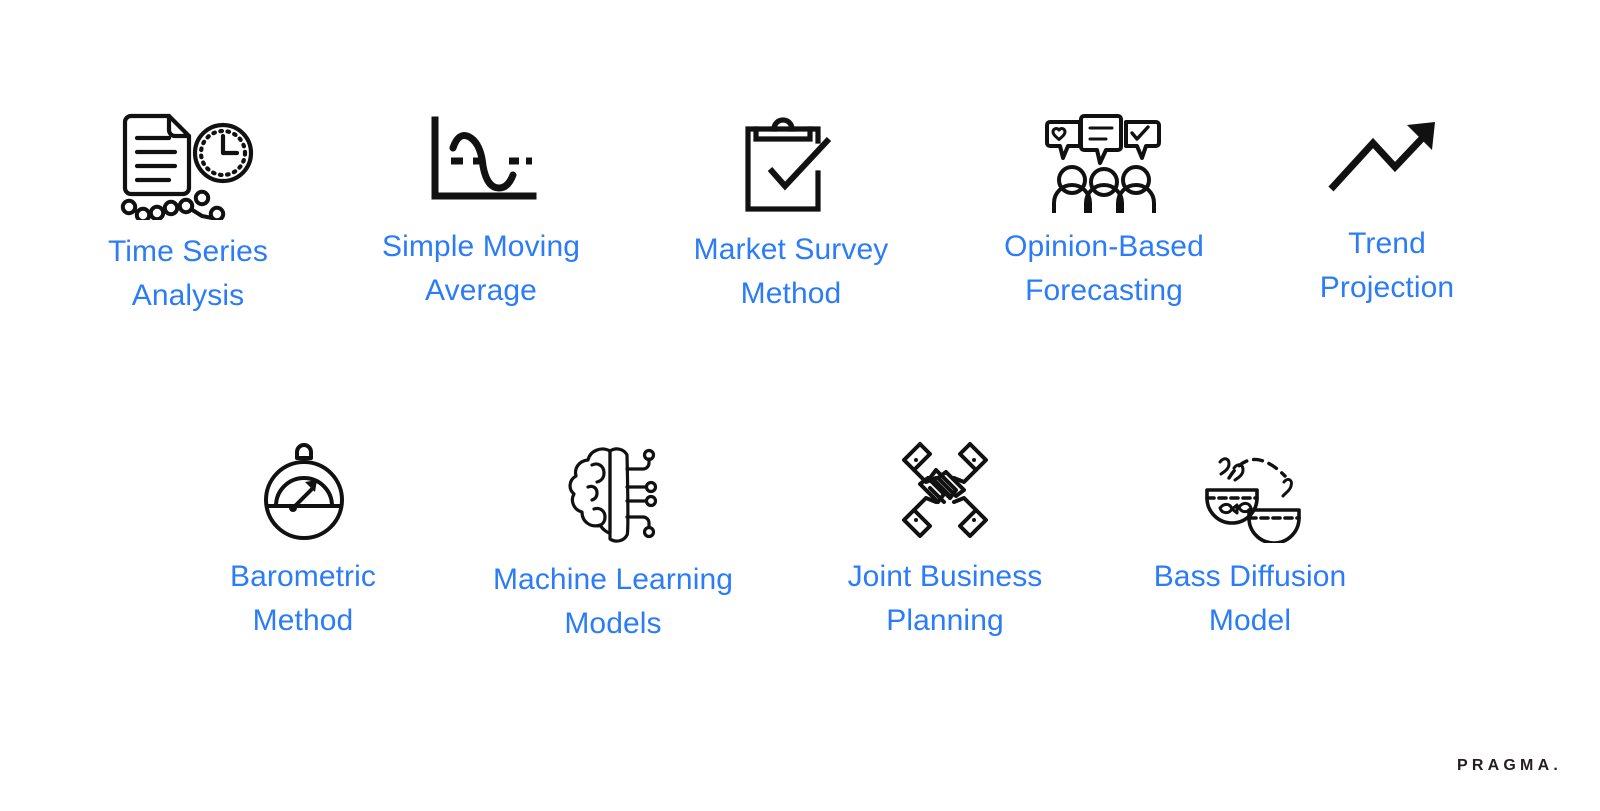 The height and width of the screenshot is (811, 1600). What do you see at coordinates (303, 490) in the screenshot?
I see `barometer-gauge-icon` at bounding box center [303, 490].